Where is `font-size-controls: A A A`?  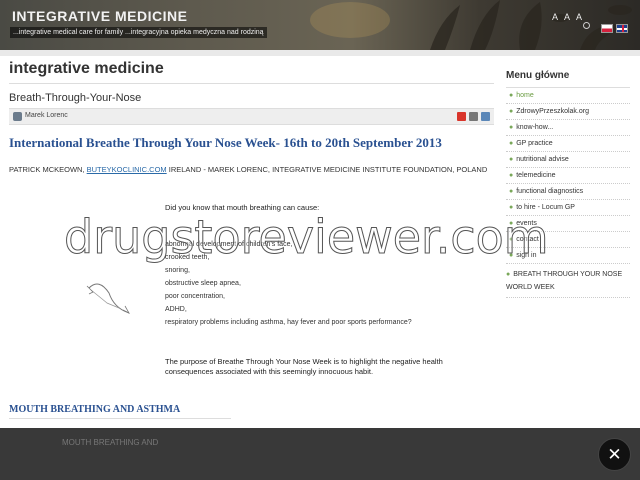 font-size-controls: A A A is located at coordinates (567, 17).